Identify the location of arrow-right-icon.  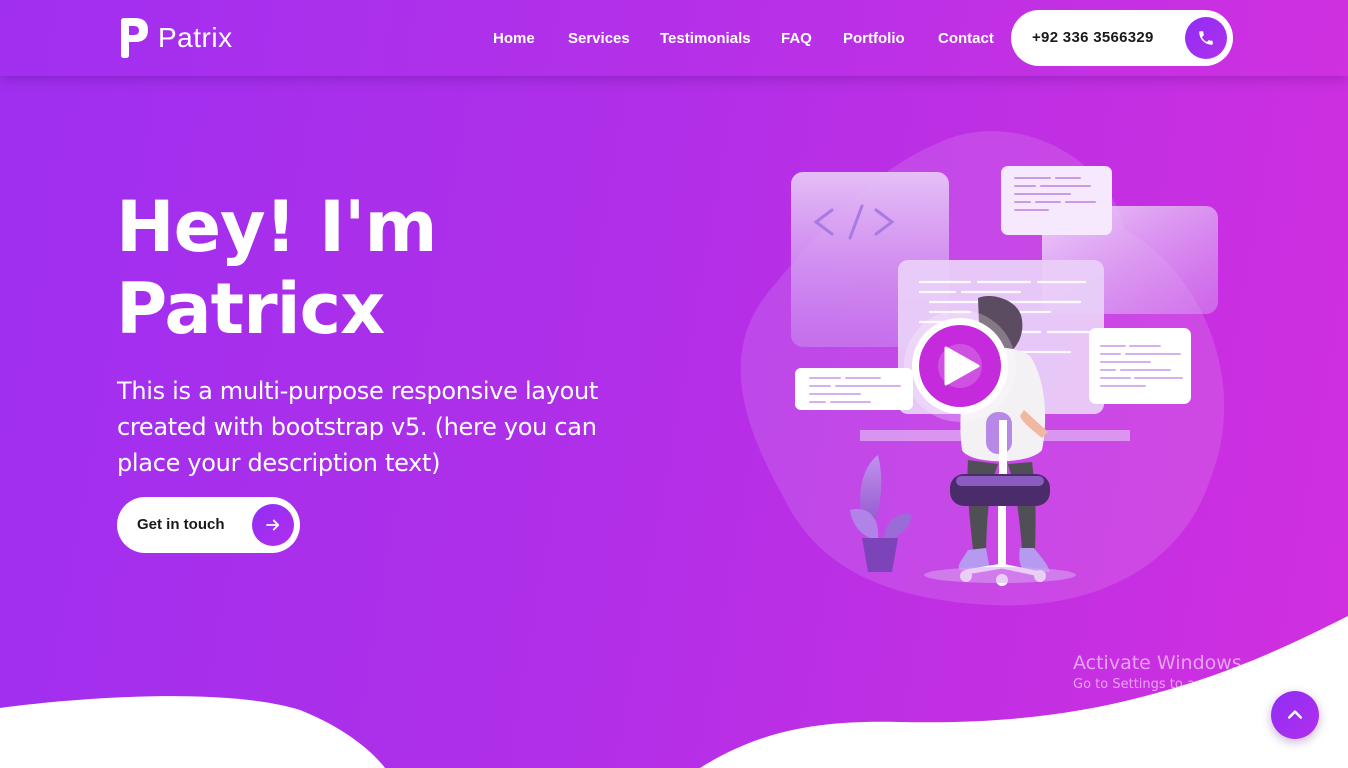
(273, 525).